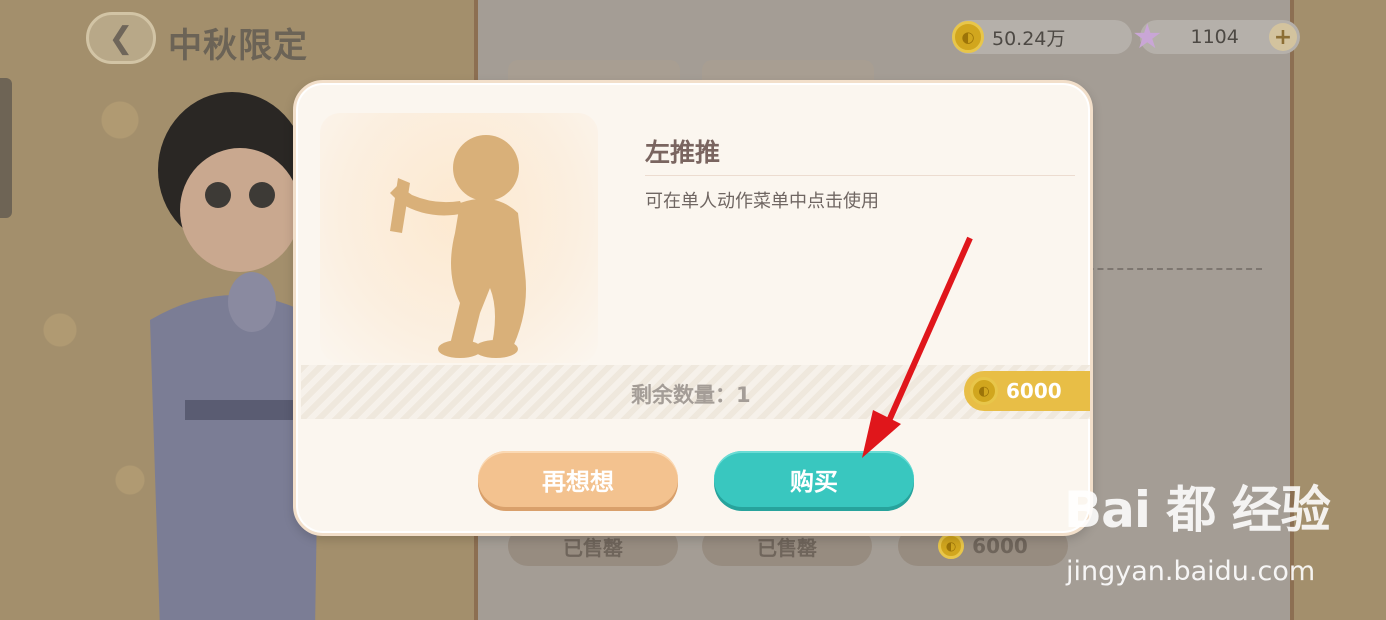 The image size is (1386, 620). Describe the element at coordinates (762, 201) in the screenshot. I see `item-description: 可在单人动作菜单中点击使用` at that location.